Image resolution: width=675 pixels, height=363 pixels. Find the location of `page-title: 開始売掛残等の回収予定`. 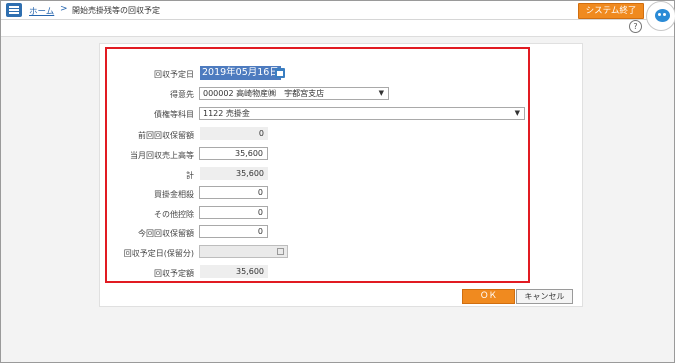

page-title: 開始売掛残等の回収予定 is located at coordinates (116, 10).